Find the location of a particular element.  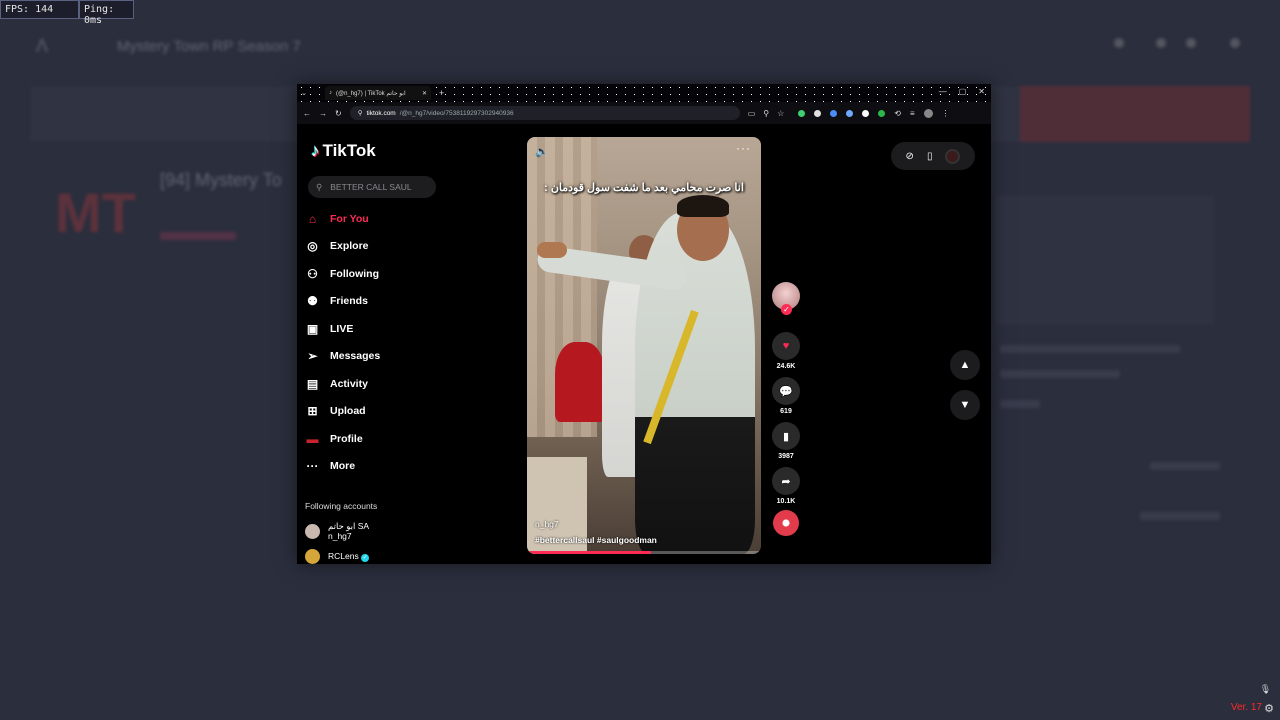

like-count: 24.6K is located at coordinates (786, 366).